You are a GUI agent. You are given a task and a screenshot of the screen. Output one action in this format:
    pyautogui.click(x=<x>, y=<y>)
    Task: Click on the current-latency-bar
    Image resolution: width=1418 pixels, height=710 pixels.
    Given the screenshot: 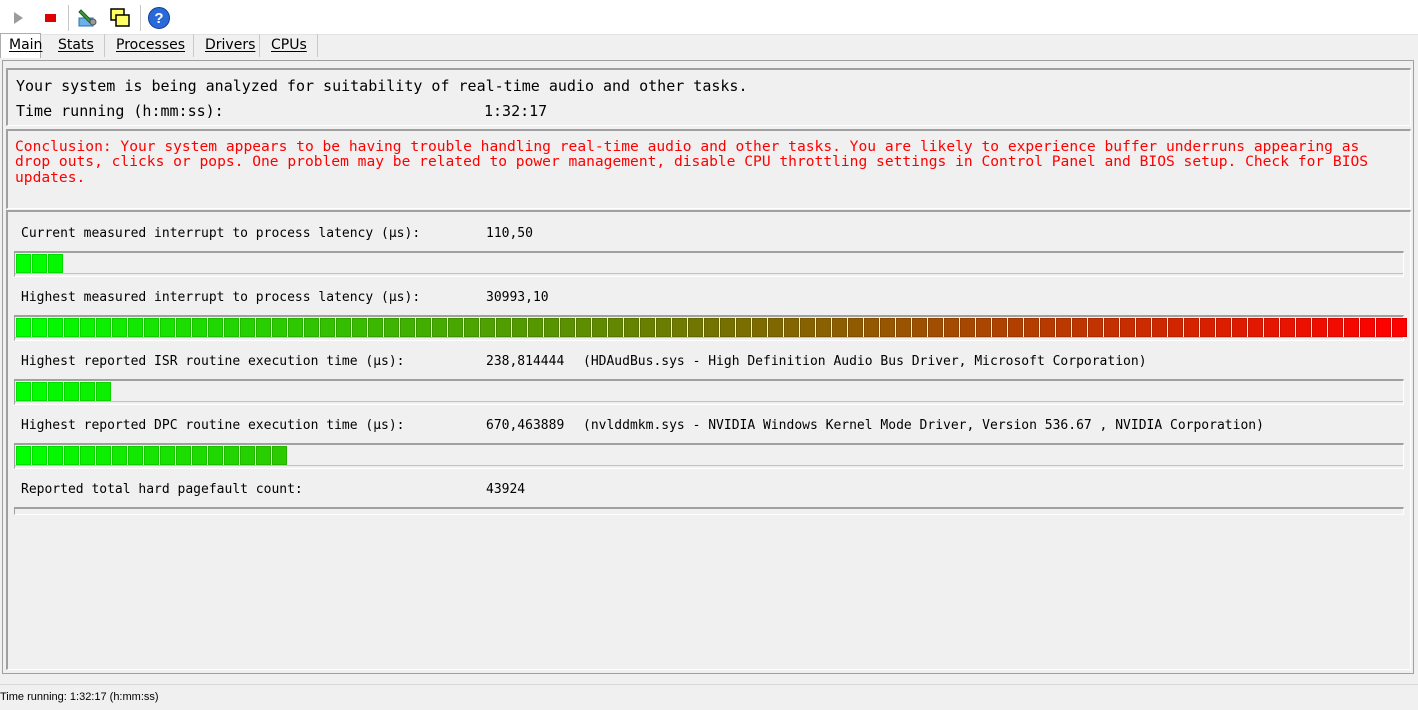 What is the action you would take?
    pyautogui.click(x=709, y=264)
    